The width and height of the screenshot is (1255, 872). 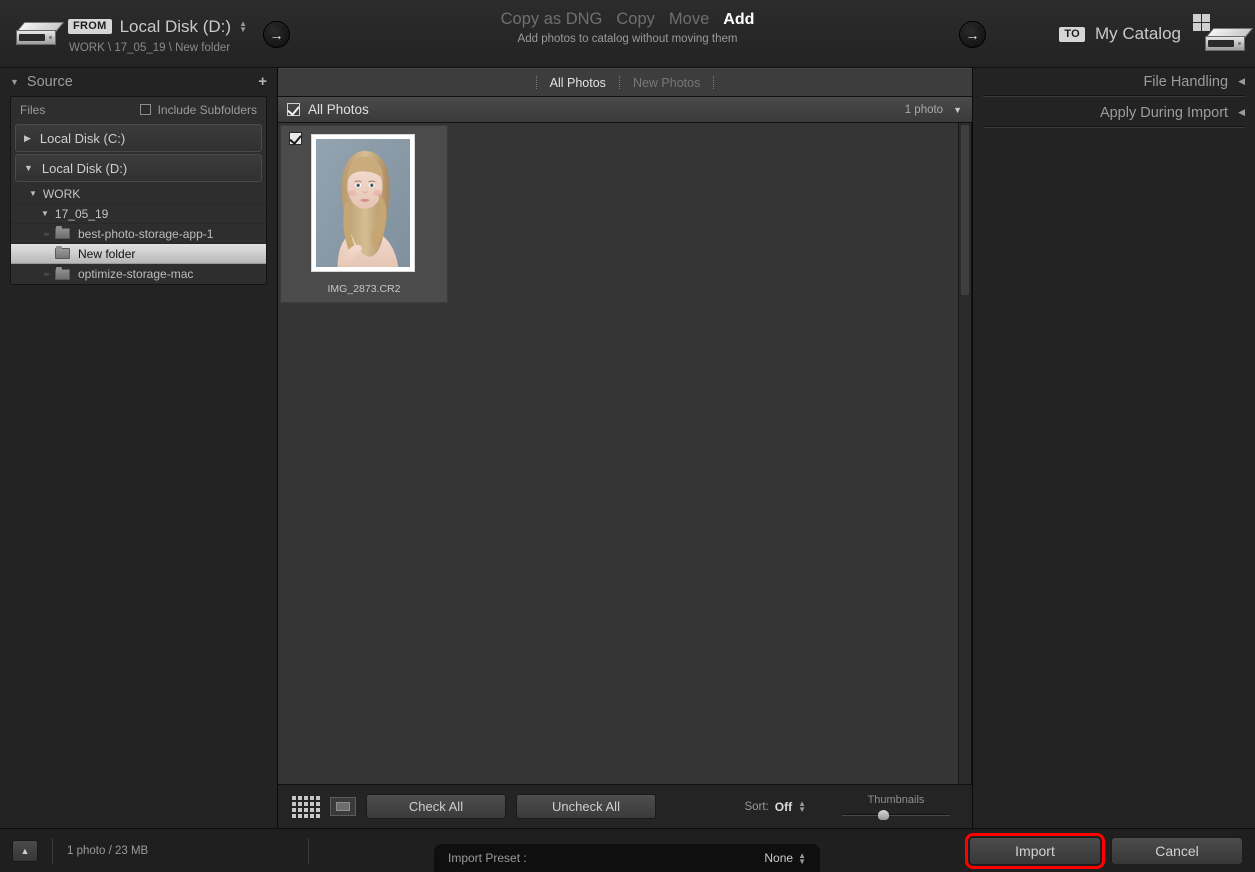 I want to click on check-all-button: Check All, so click(x=436, y=806).